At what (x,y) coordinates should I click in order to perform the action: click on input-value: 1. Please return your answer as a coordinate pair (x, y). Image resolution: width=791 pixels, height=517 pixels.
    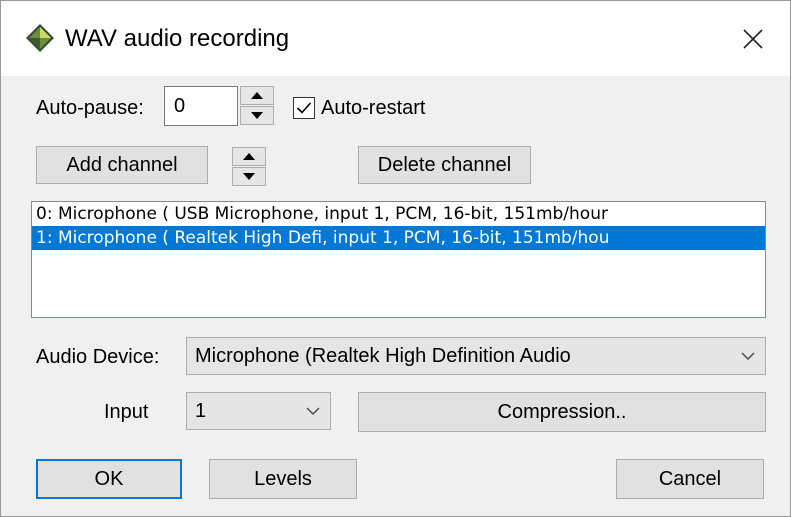
    Looking at the image, I should click on (201, 411).